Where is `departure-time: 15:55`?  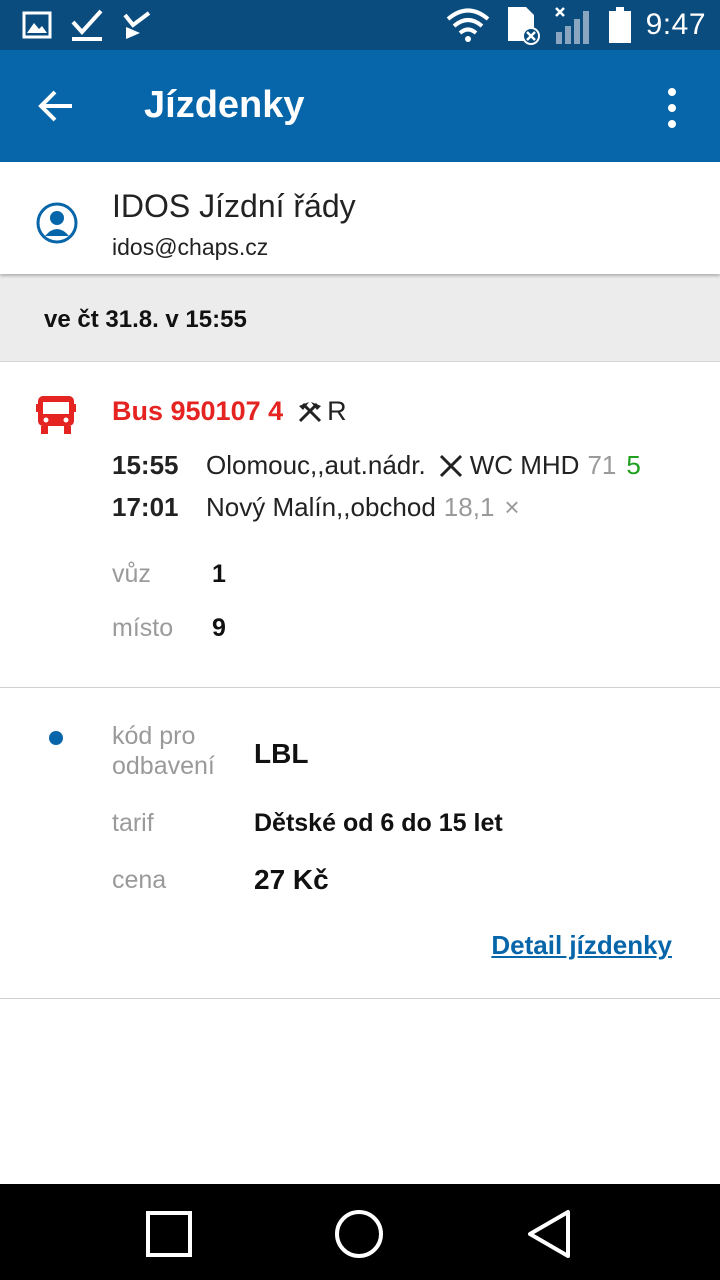 departure-time: 15:55 is located at coordinates (145, 465).